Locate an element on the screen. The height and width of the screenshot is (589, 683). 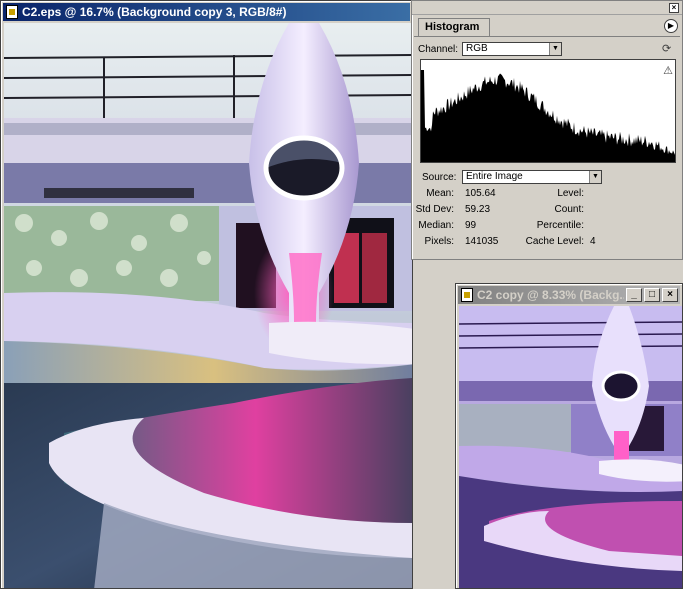
source-label: Source: is located at coordinates (439, 177).